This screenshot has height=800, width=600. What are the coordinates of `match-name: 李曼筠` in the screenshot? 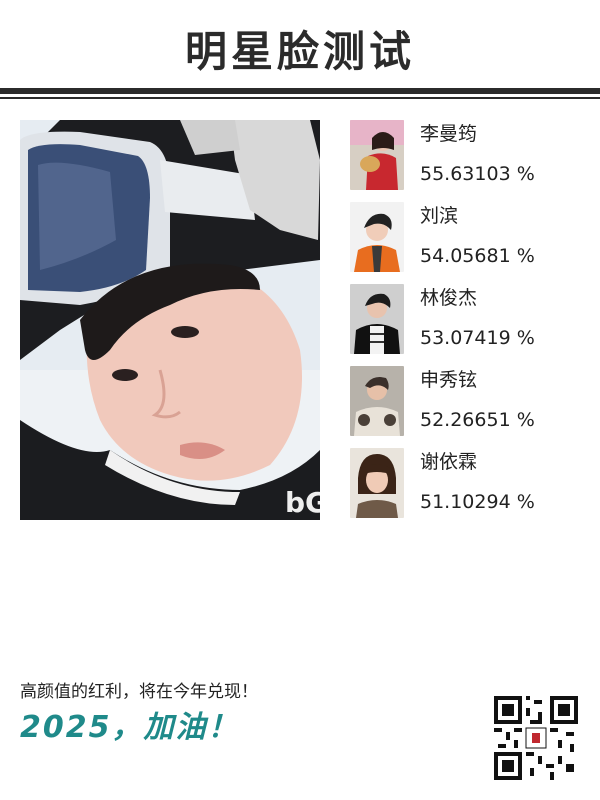 It's located at (449, 134).